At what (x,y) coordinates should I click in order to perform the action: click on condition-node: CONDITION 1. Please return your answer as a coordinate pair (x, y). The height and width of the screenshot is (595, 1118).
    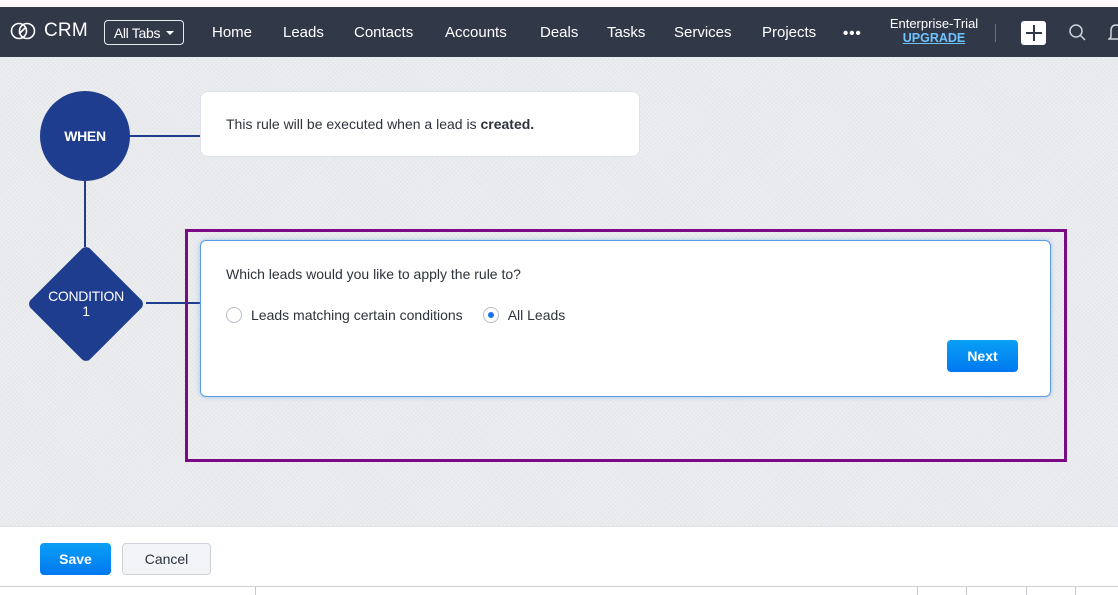
    Looking at the image, I should click on (86, 304).